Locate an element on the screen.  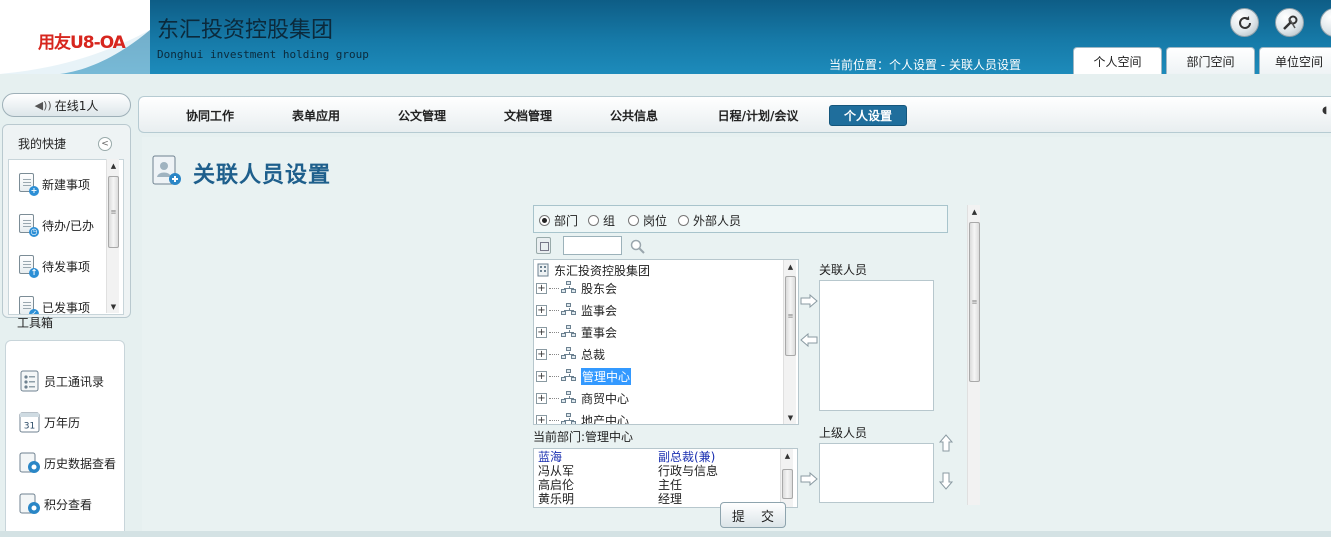
member-list-scrollbar: ▲ is located at coordinates (786, 478).